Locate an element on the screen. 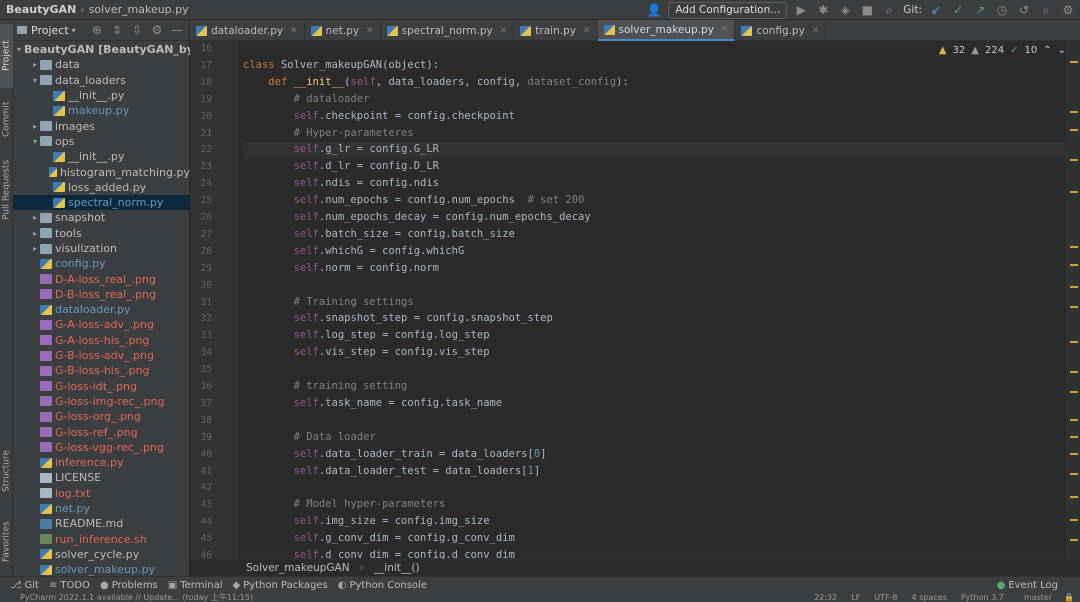  tool-window-button: ◆ Python Packages is located at coordinates (279, 585).